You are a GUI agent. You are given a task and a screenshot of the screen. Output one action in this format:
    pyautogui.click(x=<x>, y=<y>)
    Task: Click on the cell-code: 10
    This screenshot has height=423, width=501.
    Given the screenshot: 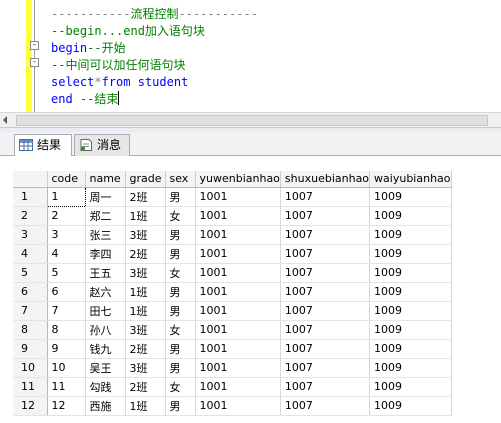 What is the action you would take?
    pyautogui.click(x=66, y=368)
    